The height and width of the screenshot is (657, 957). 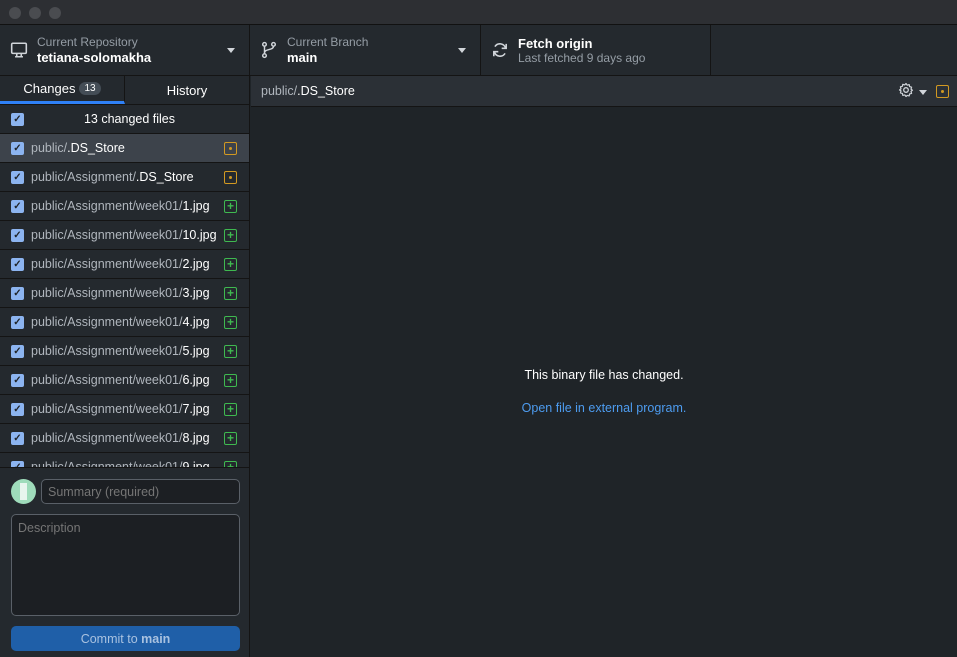 I want to click on file-name: 2.jpg, so click(x=196, y=264).